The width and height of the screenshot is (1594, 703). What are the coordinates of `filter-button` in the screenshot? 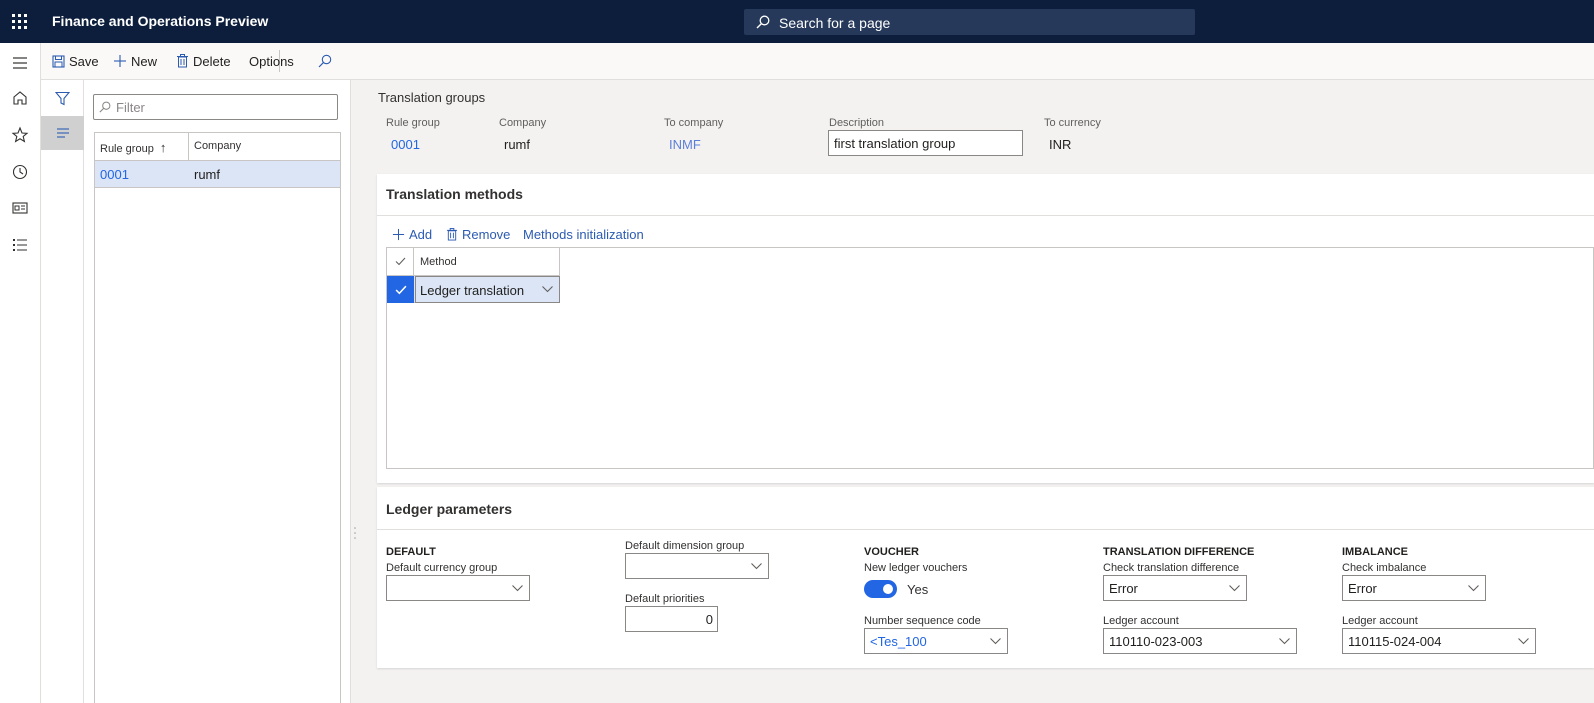 It's located at (62, 98).